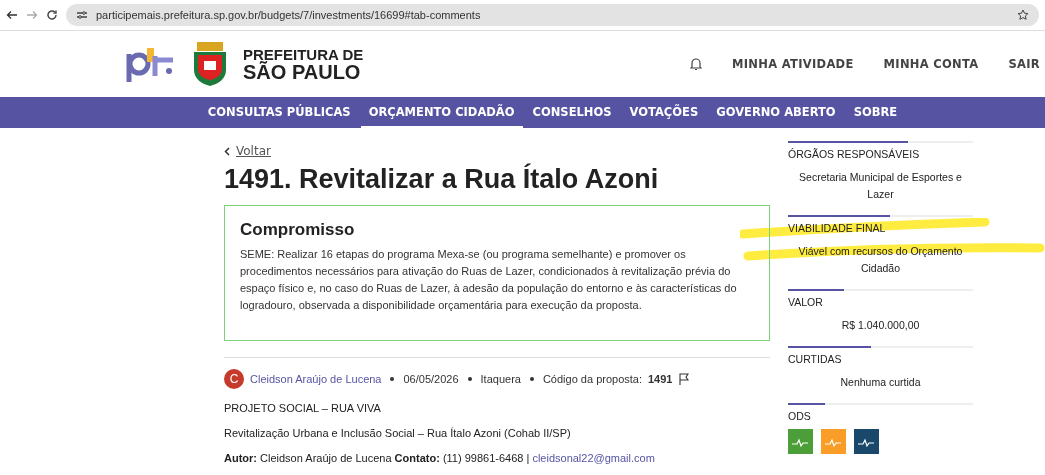  Describe the element at coordinates (880, 382) in the screenshot. I see `sidebar-value: Nenhuma curtida` at that location.